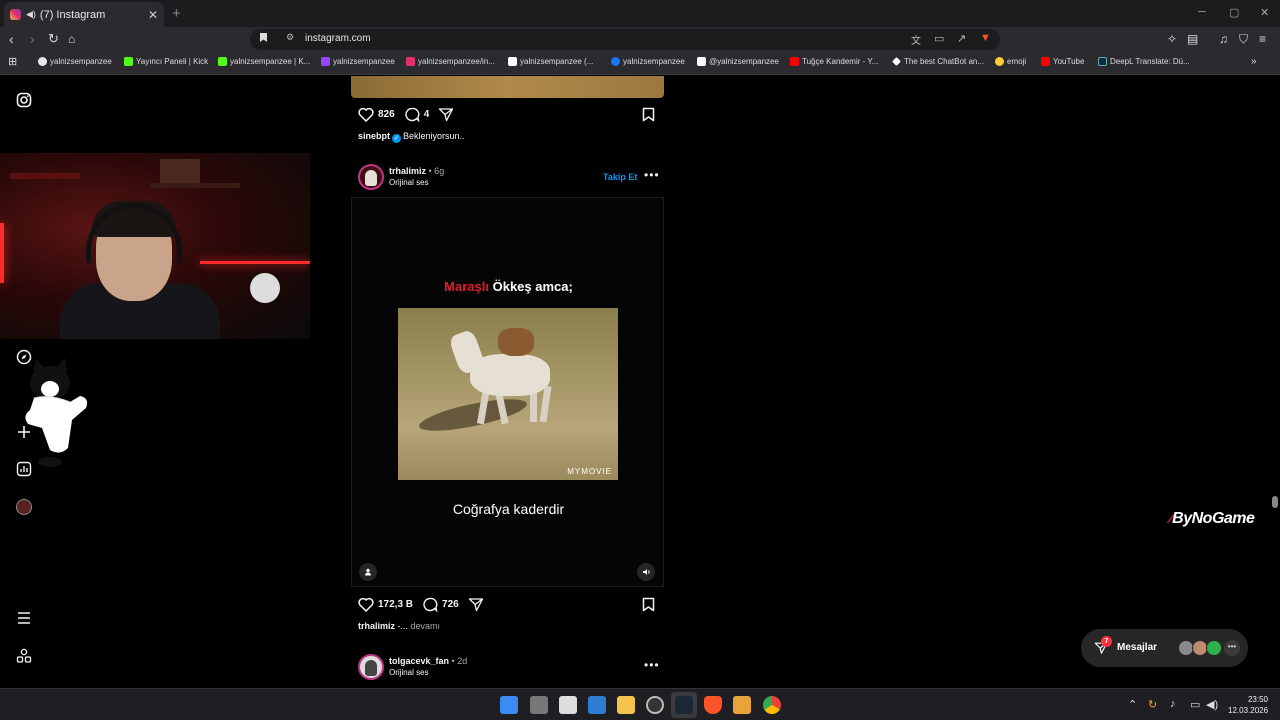  Describe the element at coordinates (713, 705) in the screenshot. I see `brave-browser-icon` at that location.